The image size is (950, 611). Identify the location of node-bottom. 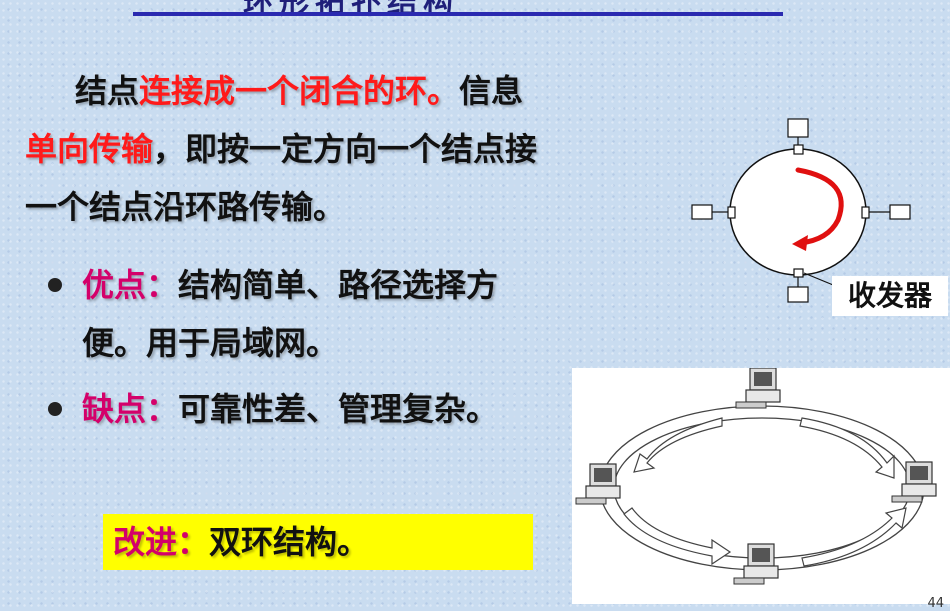
(798, 294).